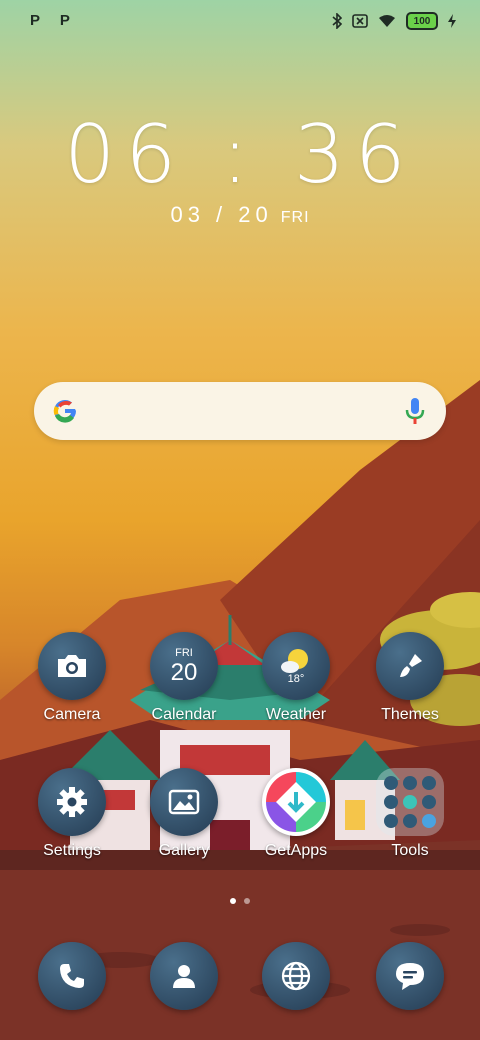 This screenshot has width=480, height=1040. What do you see at coordinates (240, 411) in the screenshot?
I see `google-search-bar` at bounding box center [240, 411].